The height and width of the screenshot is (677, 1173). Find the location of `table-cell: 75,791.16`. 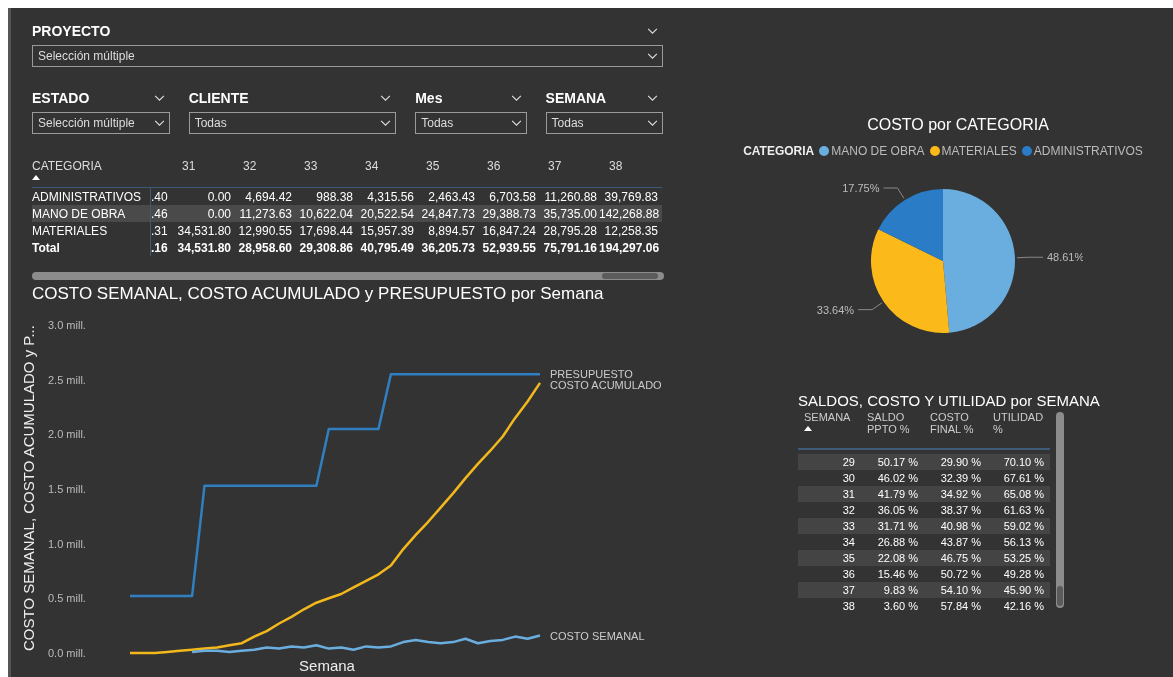

table-cell: 75,791.16 is located at coordinates (570, 247).